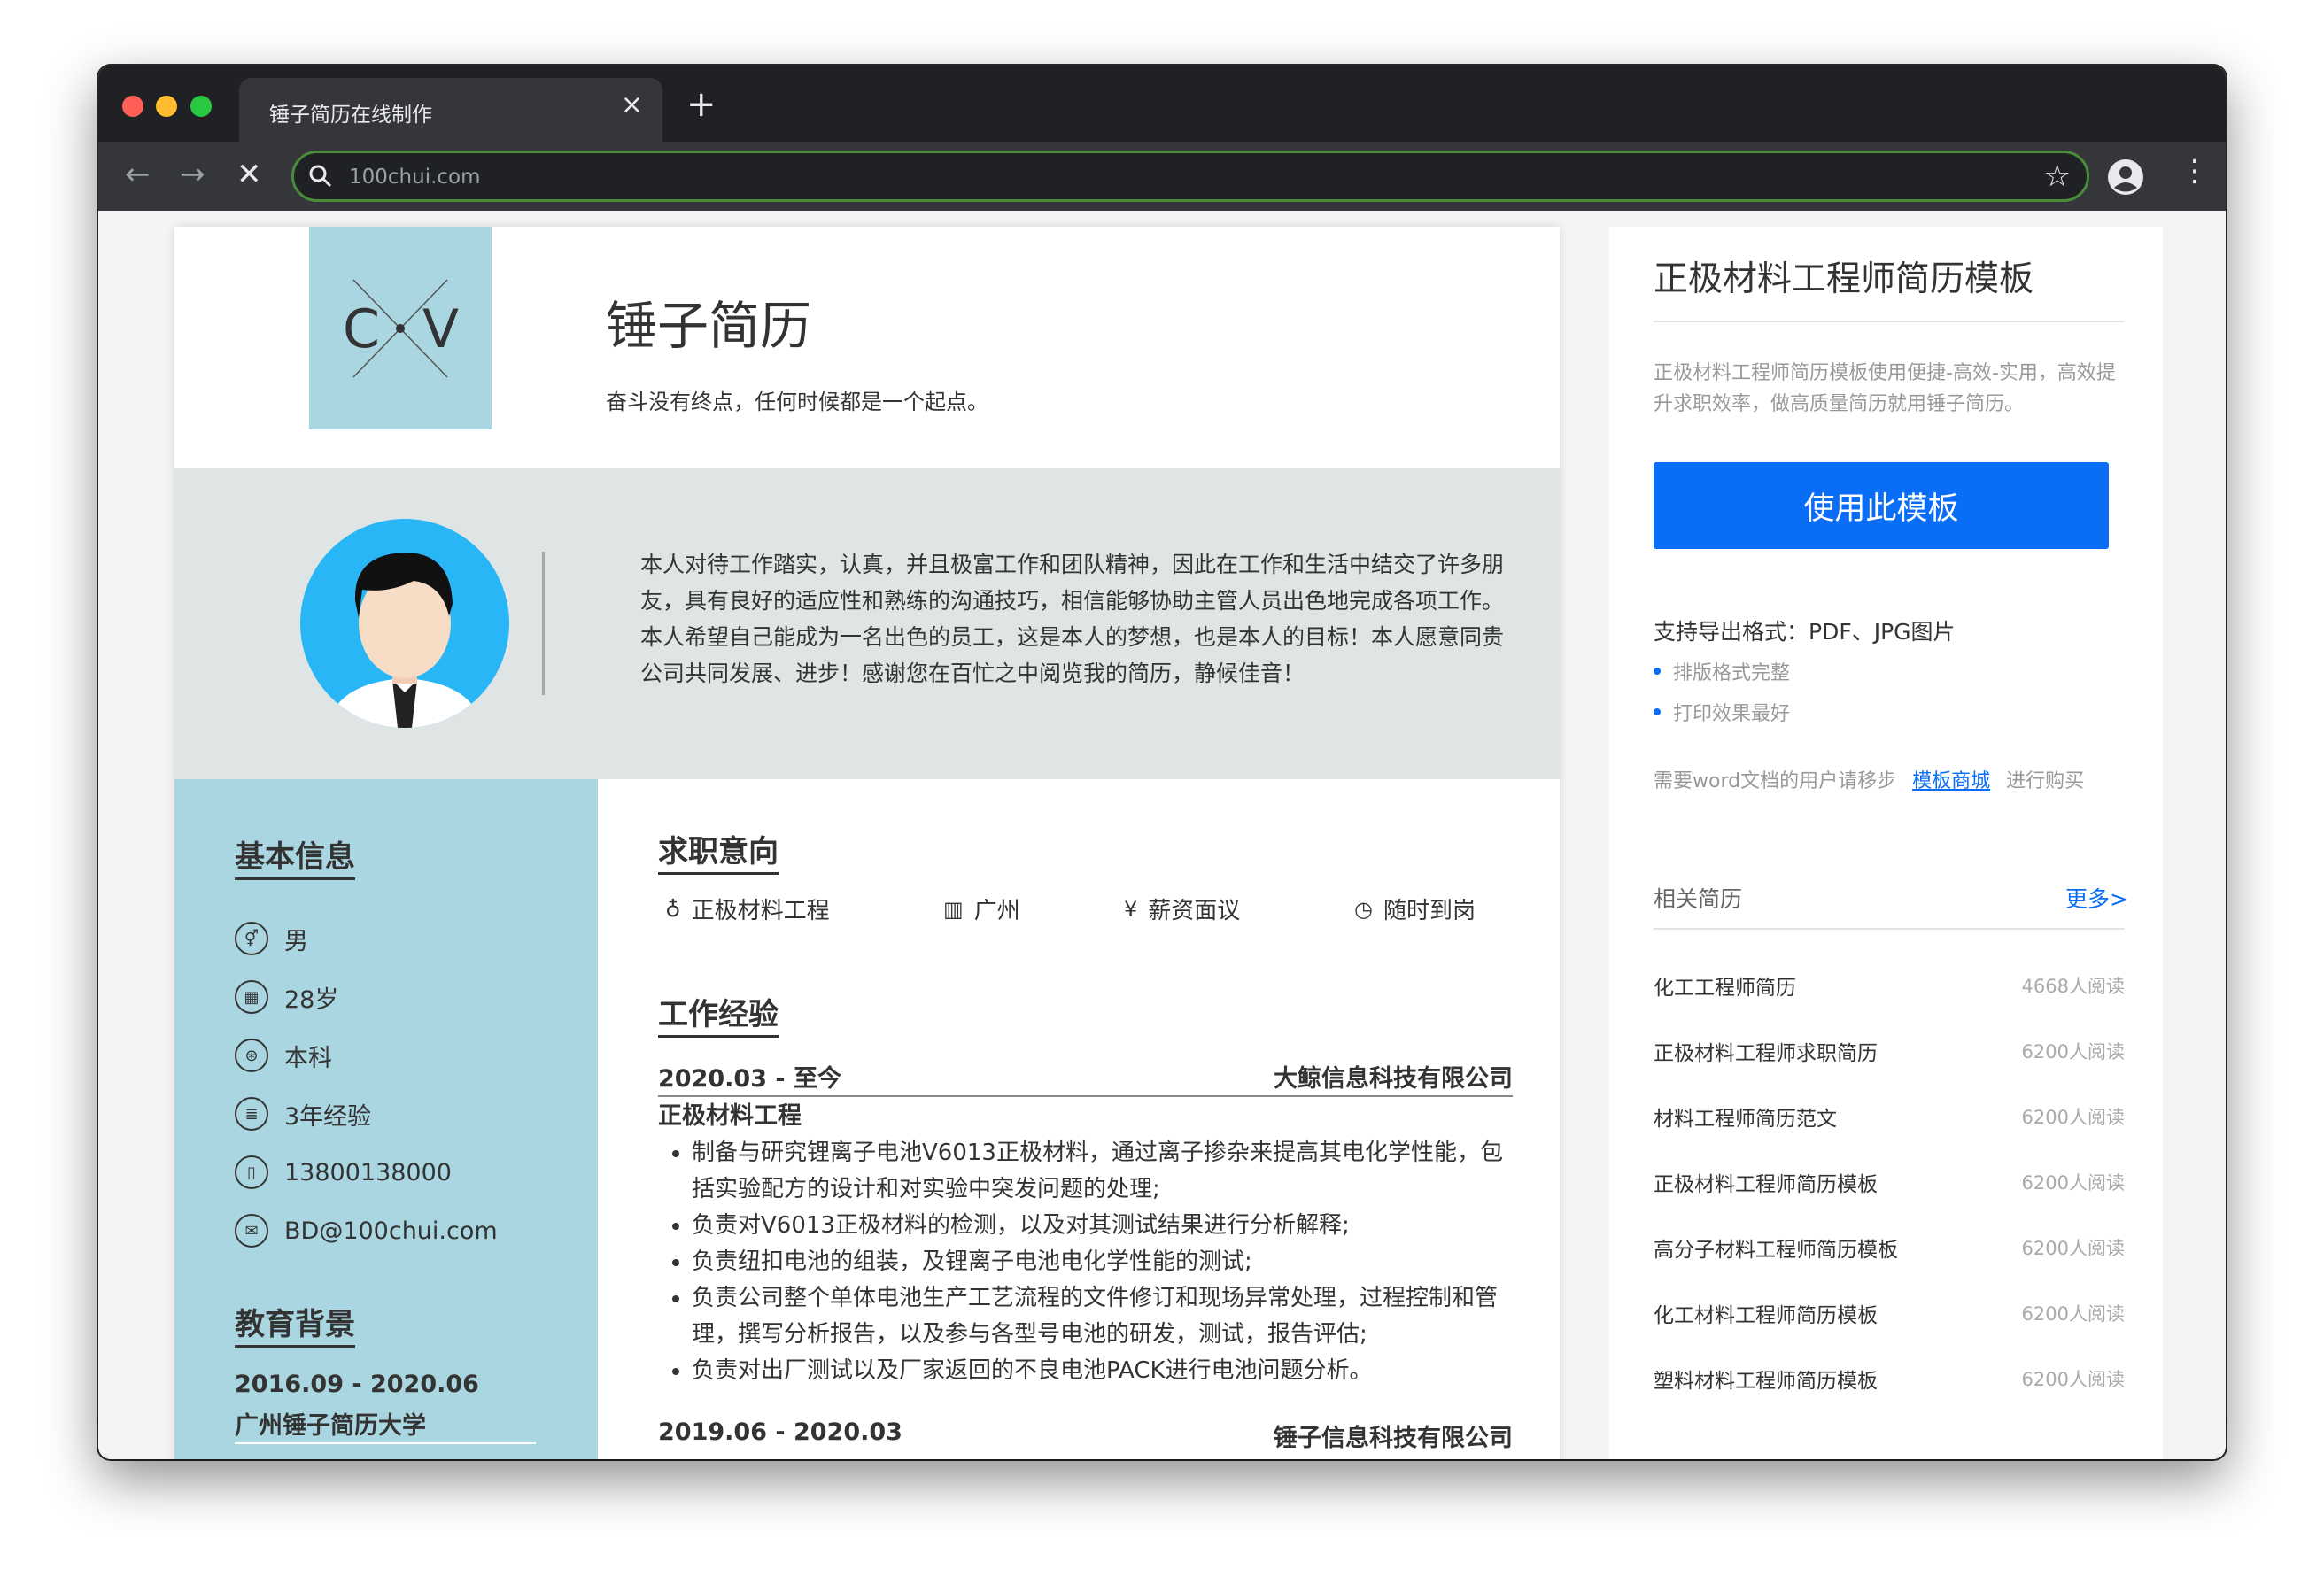 Image resolution: width=2324 pixels, height=1592 pixels. I want to click on search-icon, so click(320, 176).